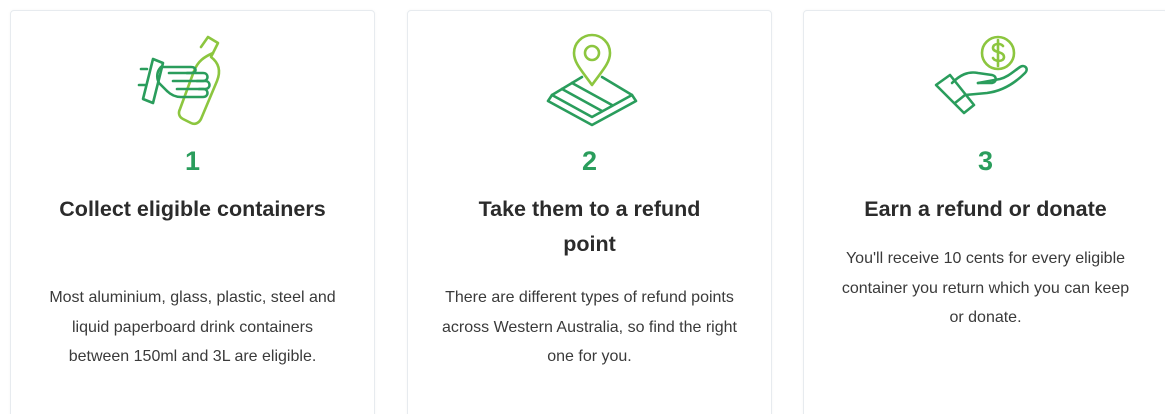 The width and height of the screenshot is (1165, 414). Describe the element at coordinates (985, 209) in the screenshot. I see `step-title: Earn a refund or donate` at that location.